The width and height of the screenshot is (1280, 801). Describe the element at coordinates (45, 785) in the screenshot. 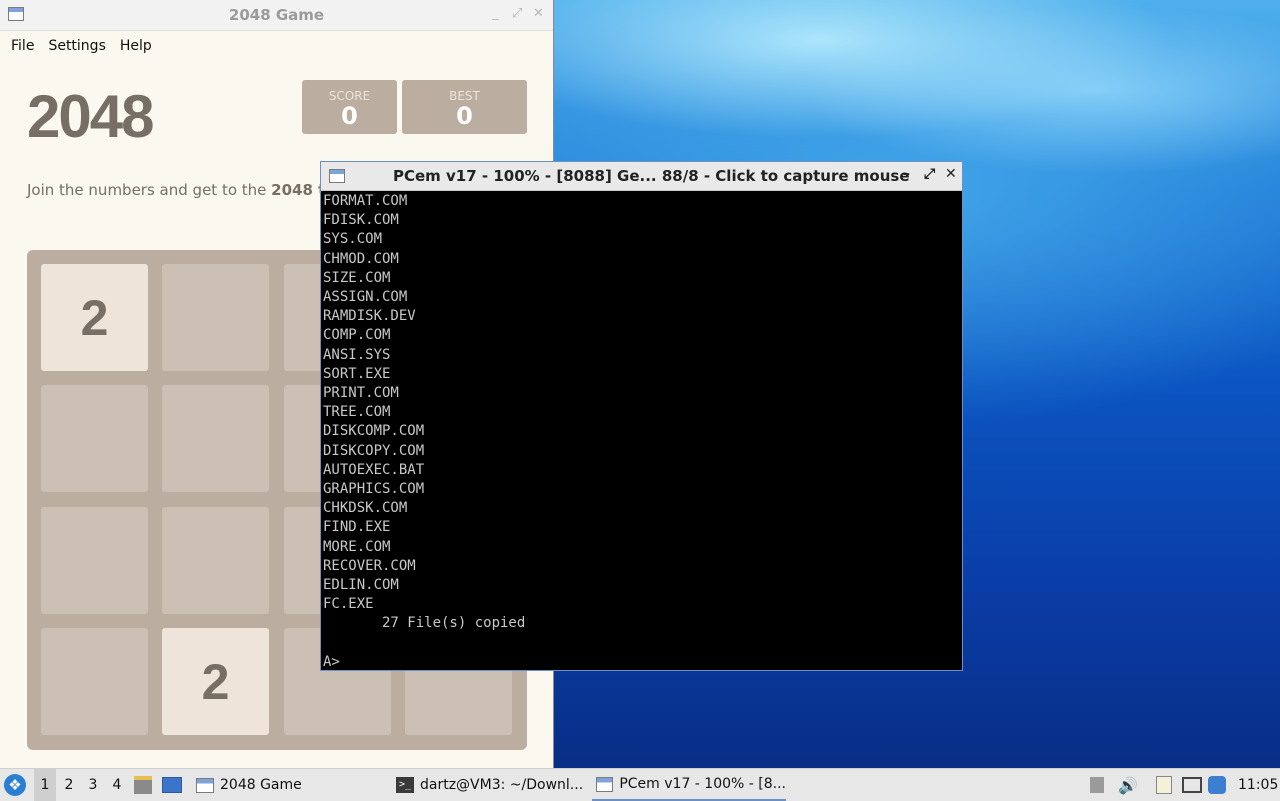

I see `desktop-switch-1: 1` at that location.